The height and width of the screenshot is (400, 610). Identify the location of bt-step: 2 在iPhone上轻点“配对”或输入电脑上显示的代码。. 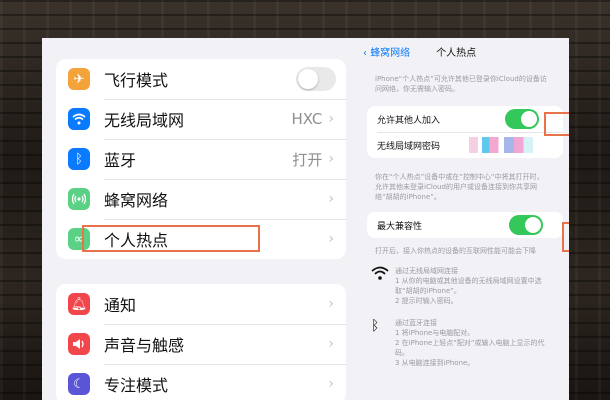
(470, 348).